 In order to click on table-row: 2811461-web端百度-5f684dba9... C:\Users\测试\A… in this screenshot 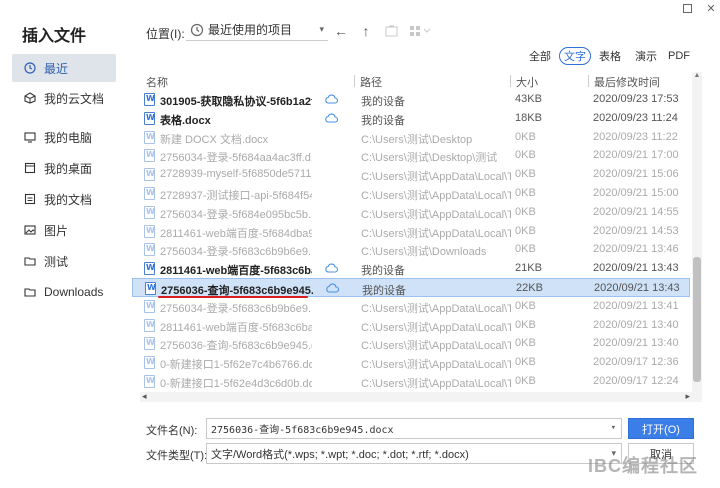, I will do `click(411, 231)`.